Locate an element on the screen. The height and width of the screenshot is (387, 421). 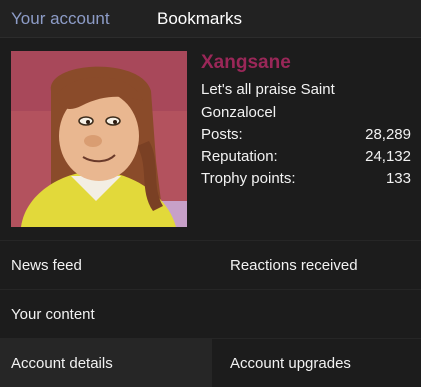
tab-your-account: Your account is located at coordinates (73, 18).